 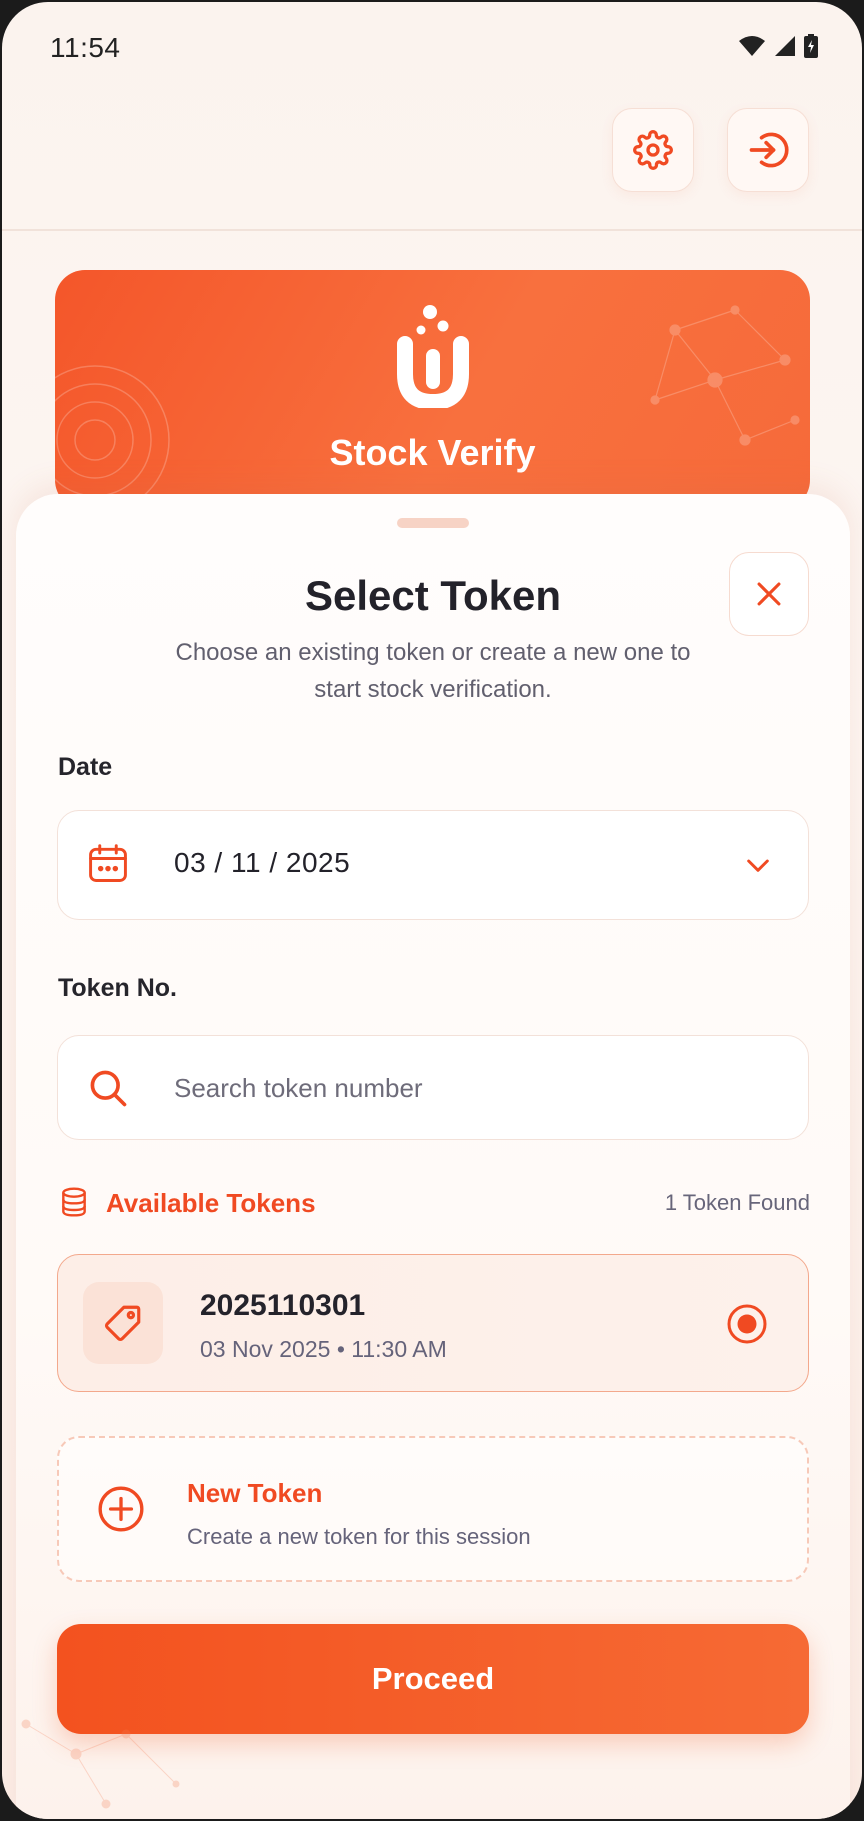 I want to click on token-search-field, so click(x=433, y=1087).